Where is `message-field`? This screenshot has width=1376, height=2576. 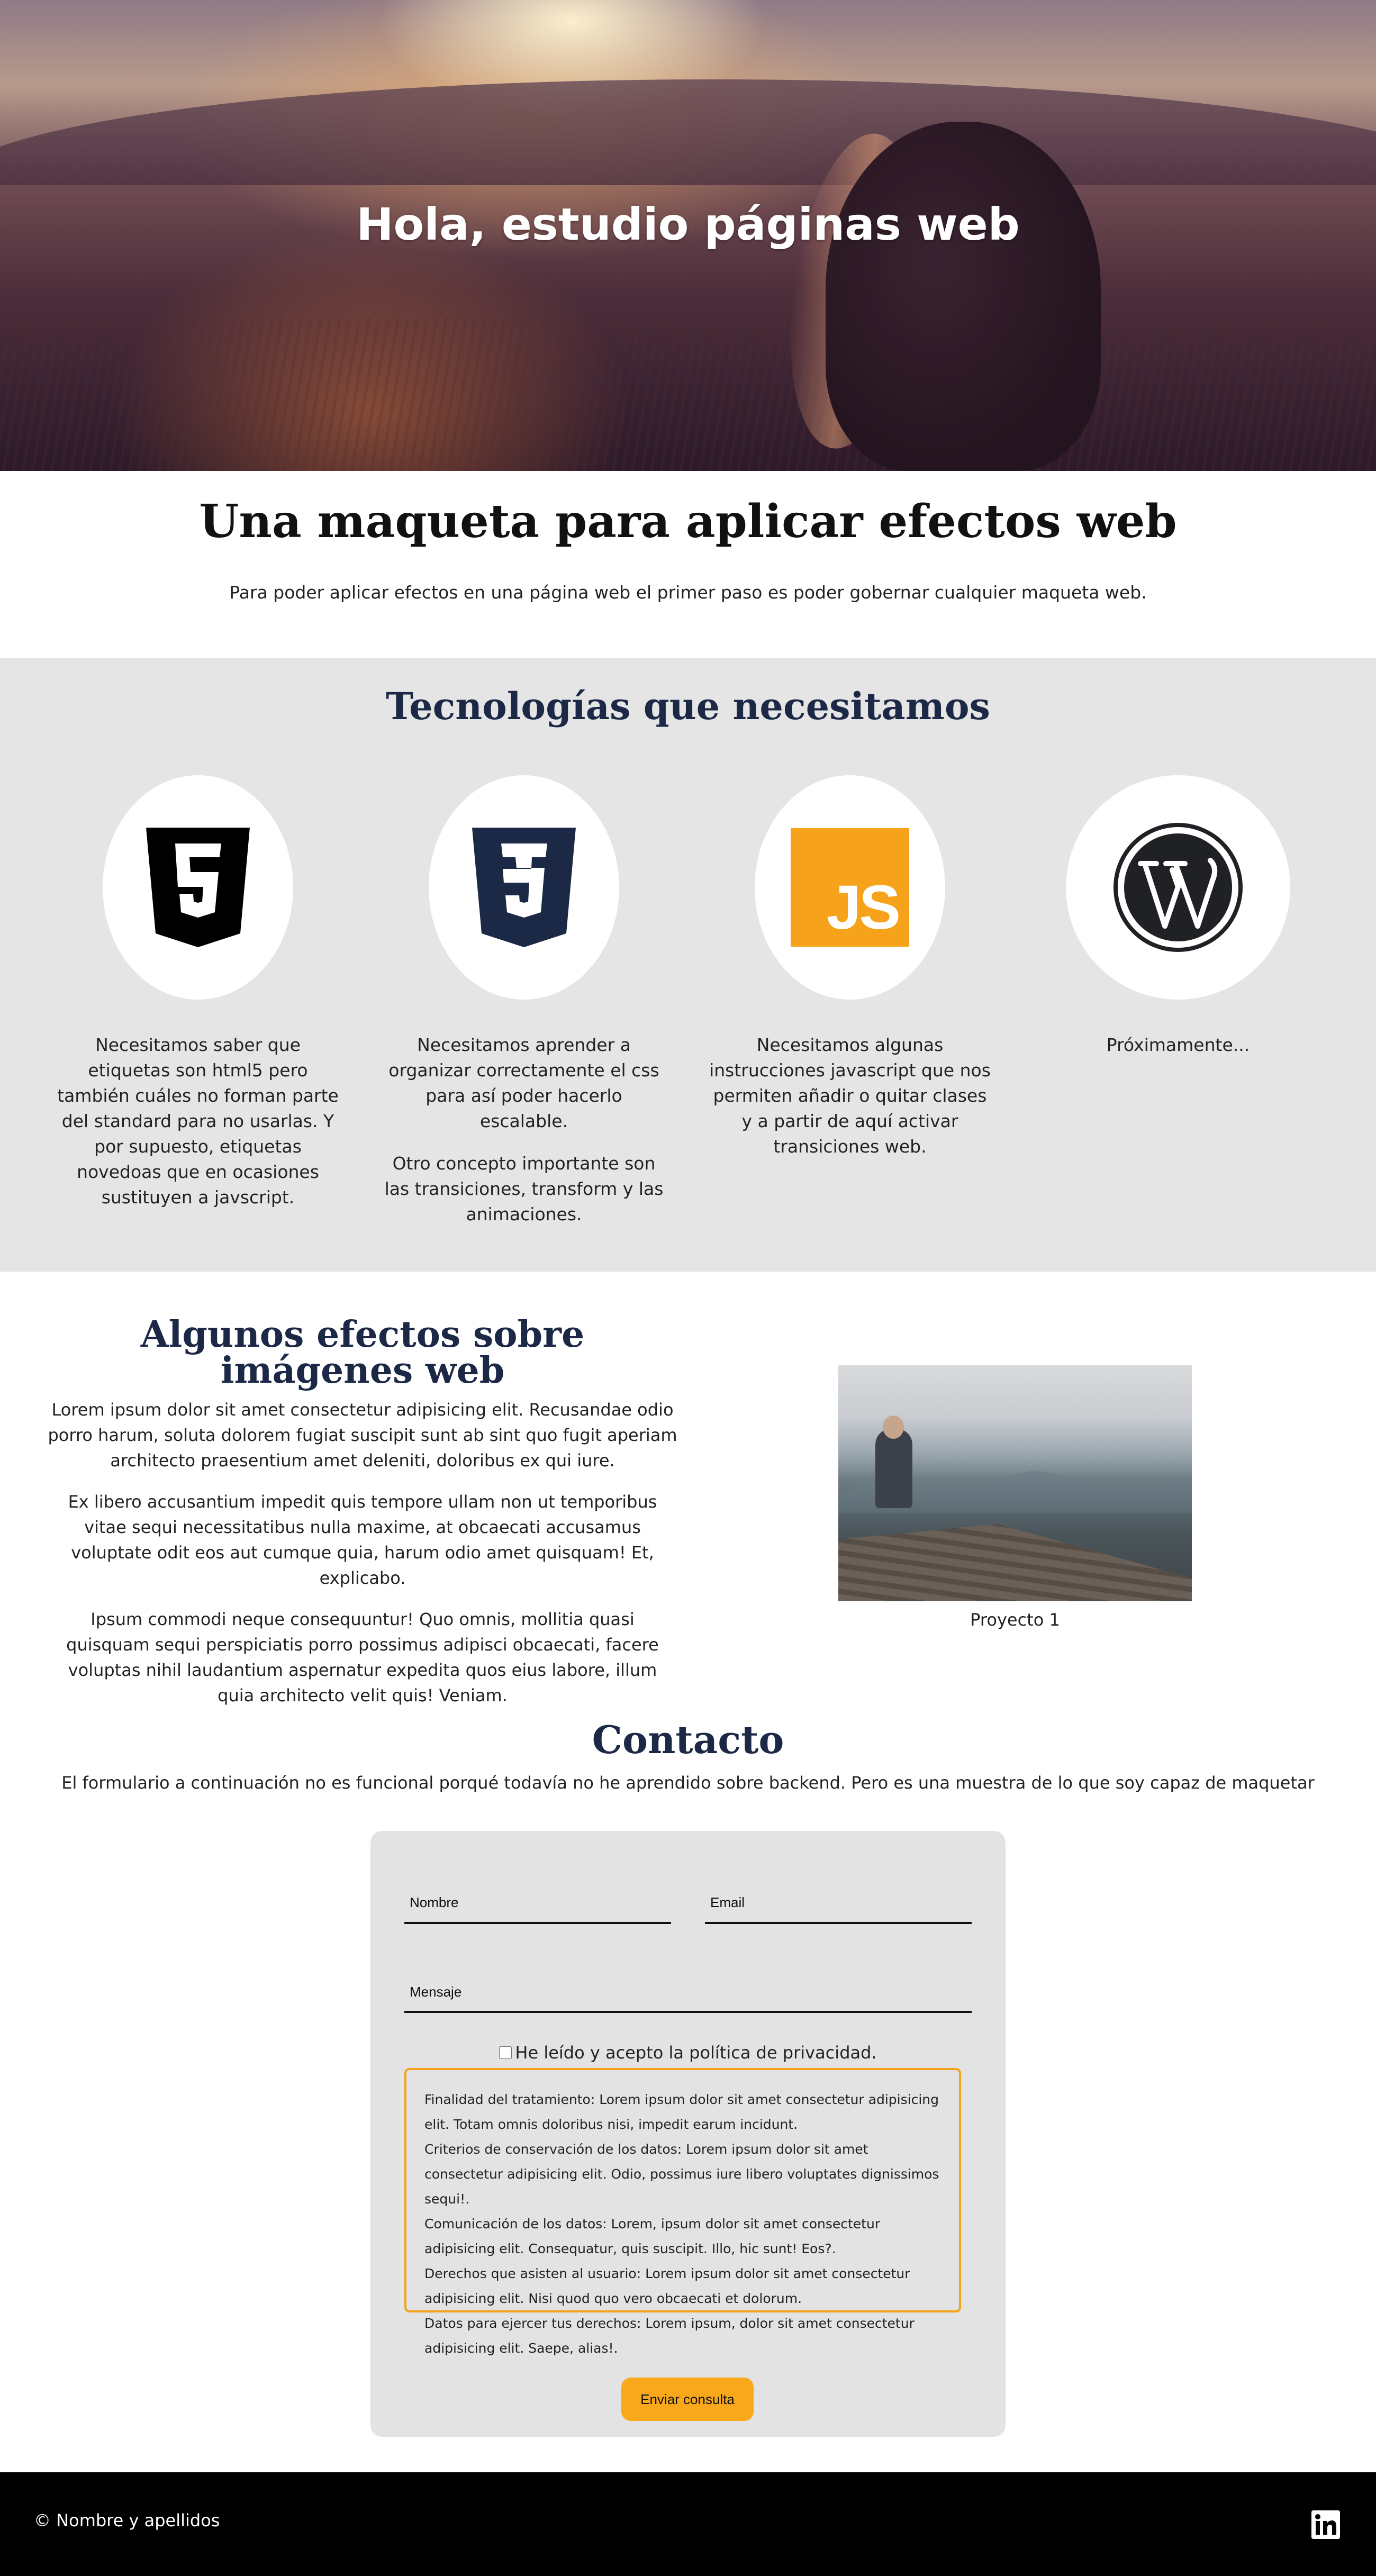 message-field is located at coordinates (688, 1996).